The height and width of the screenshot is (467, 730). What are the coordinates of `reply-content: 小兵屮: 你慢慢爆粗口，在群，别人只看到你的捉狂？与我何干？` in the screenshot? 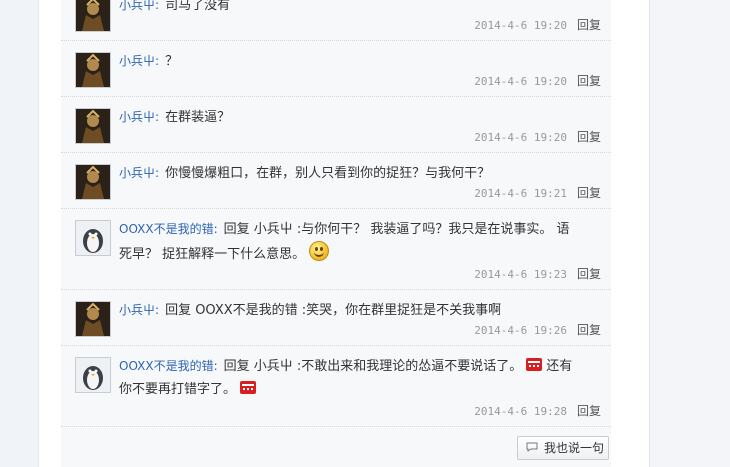 It's located at (361, 173).